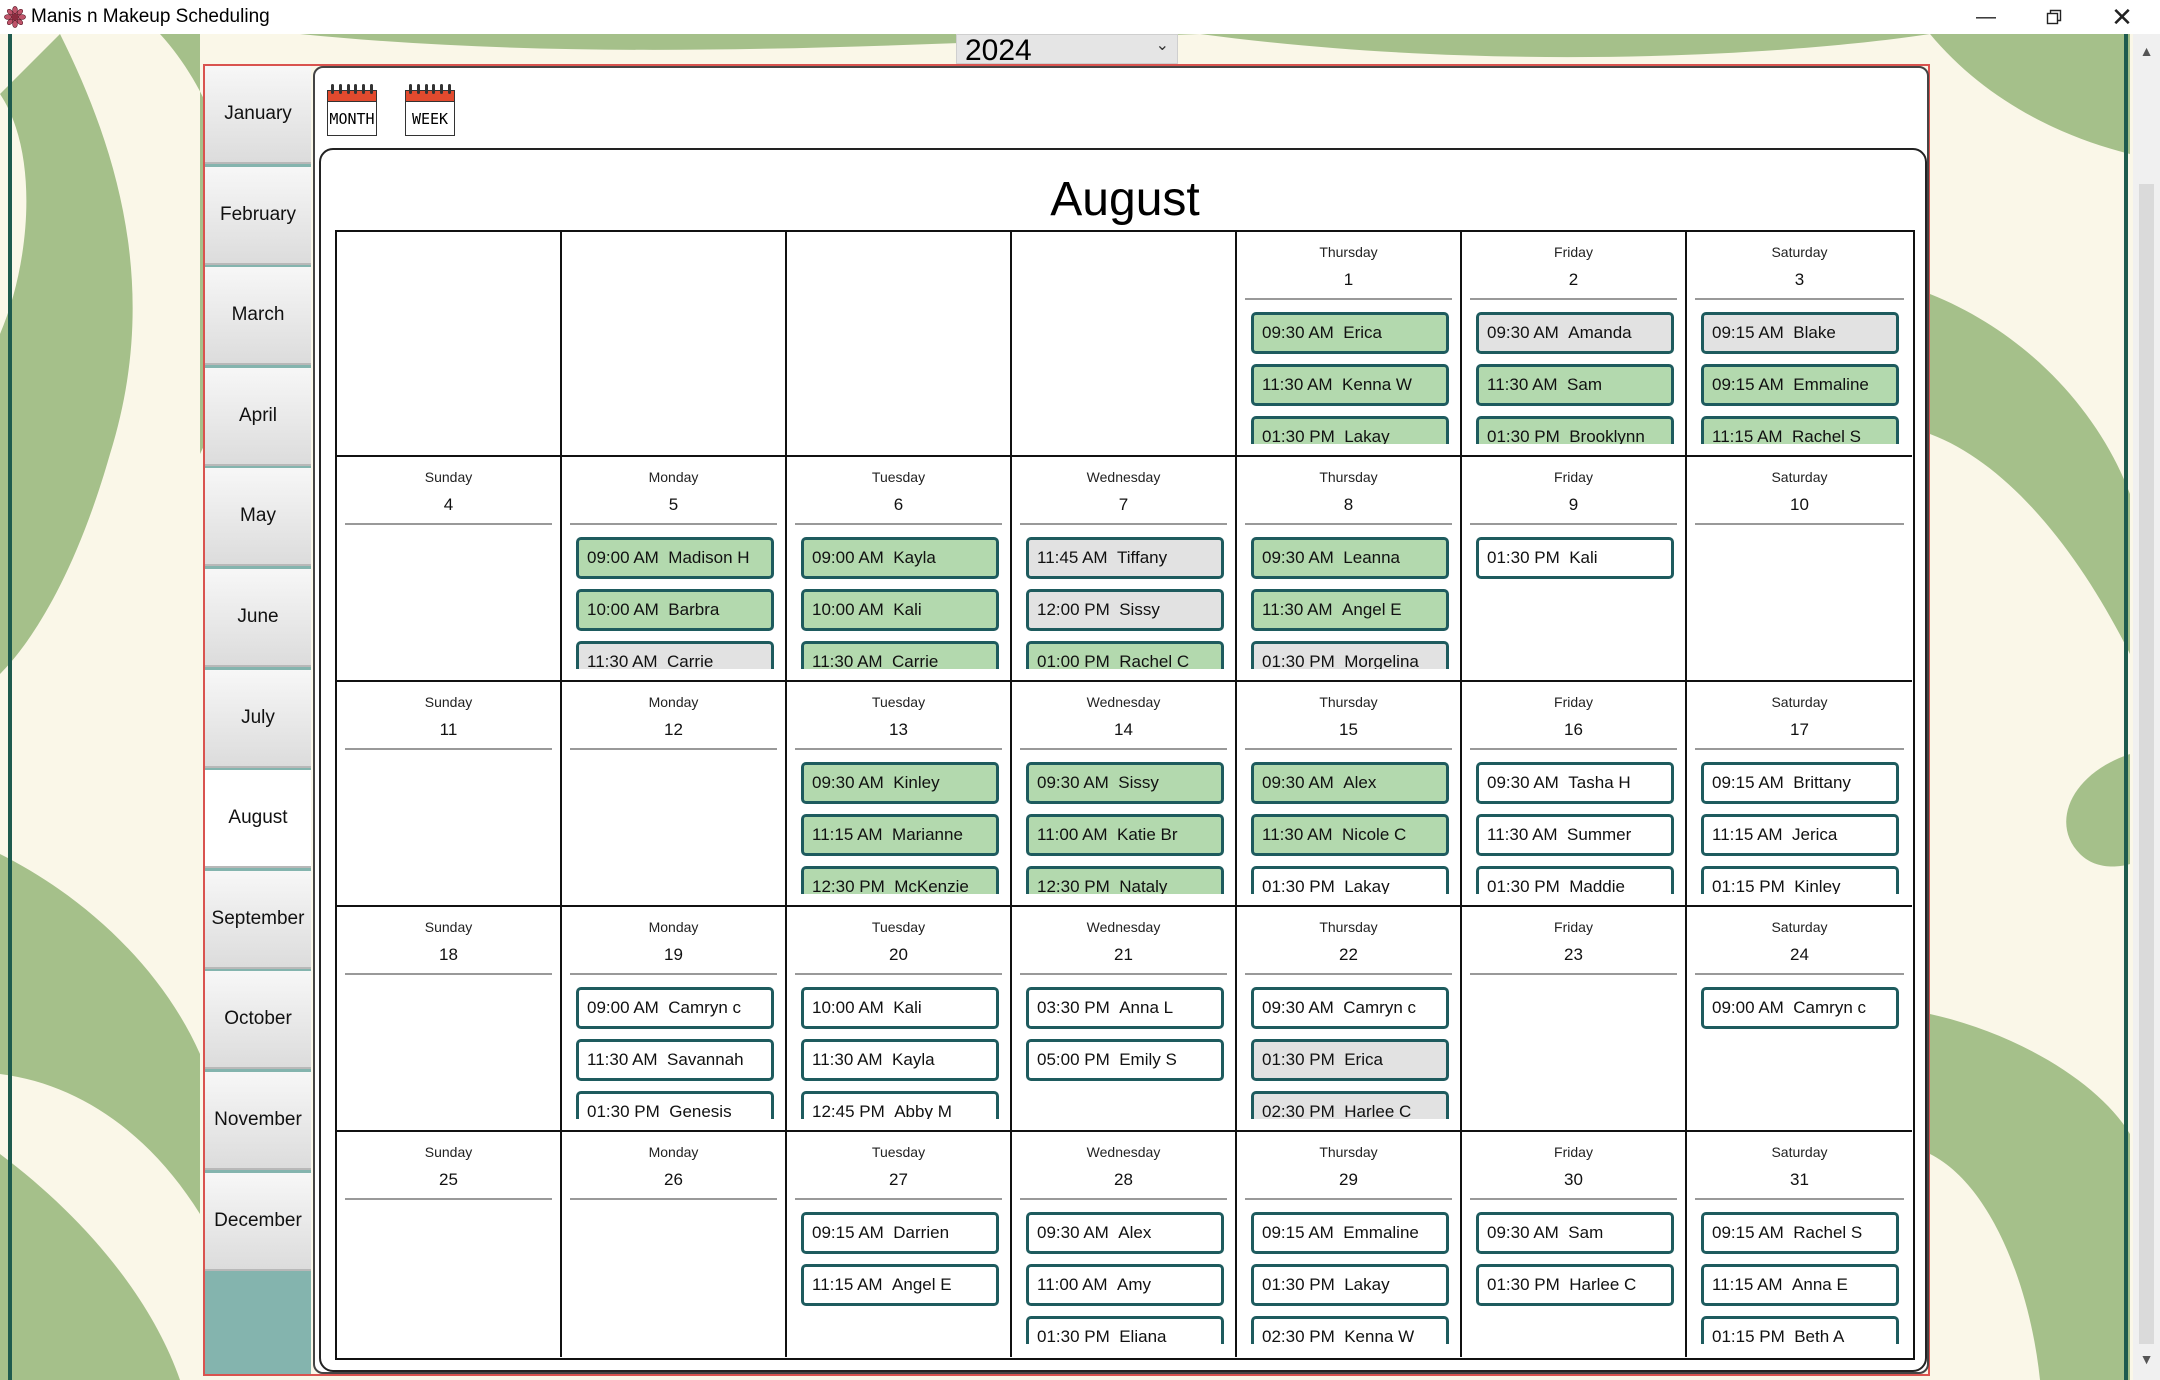  Describe the element at coordinates (1125, 1008) in the screenshot. I see `appointment-item: 03:30 PM Anna L` at that location.